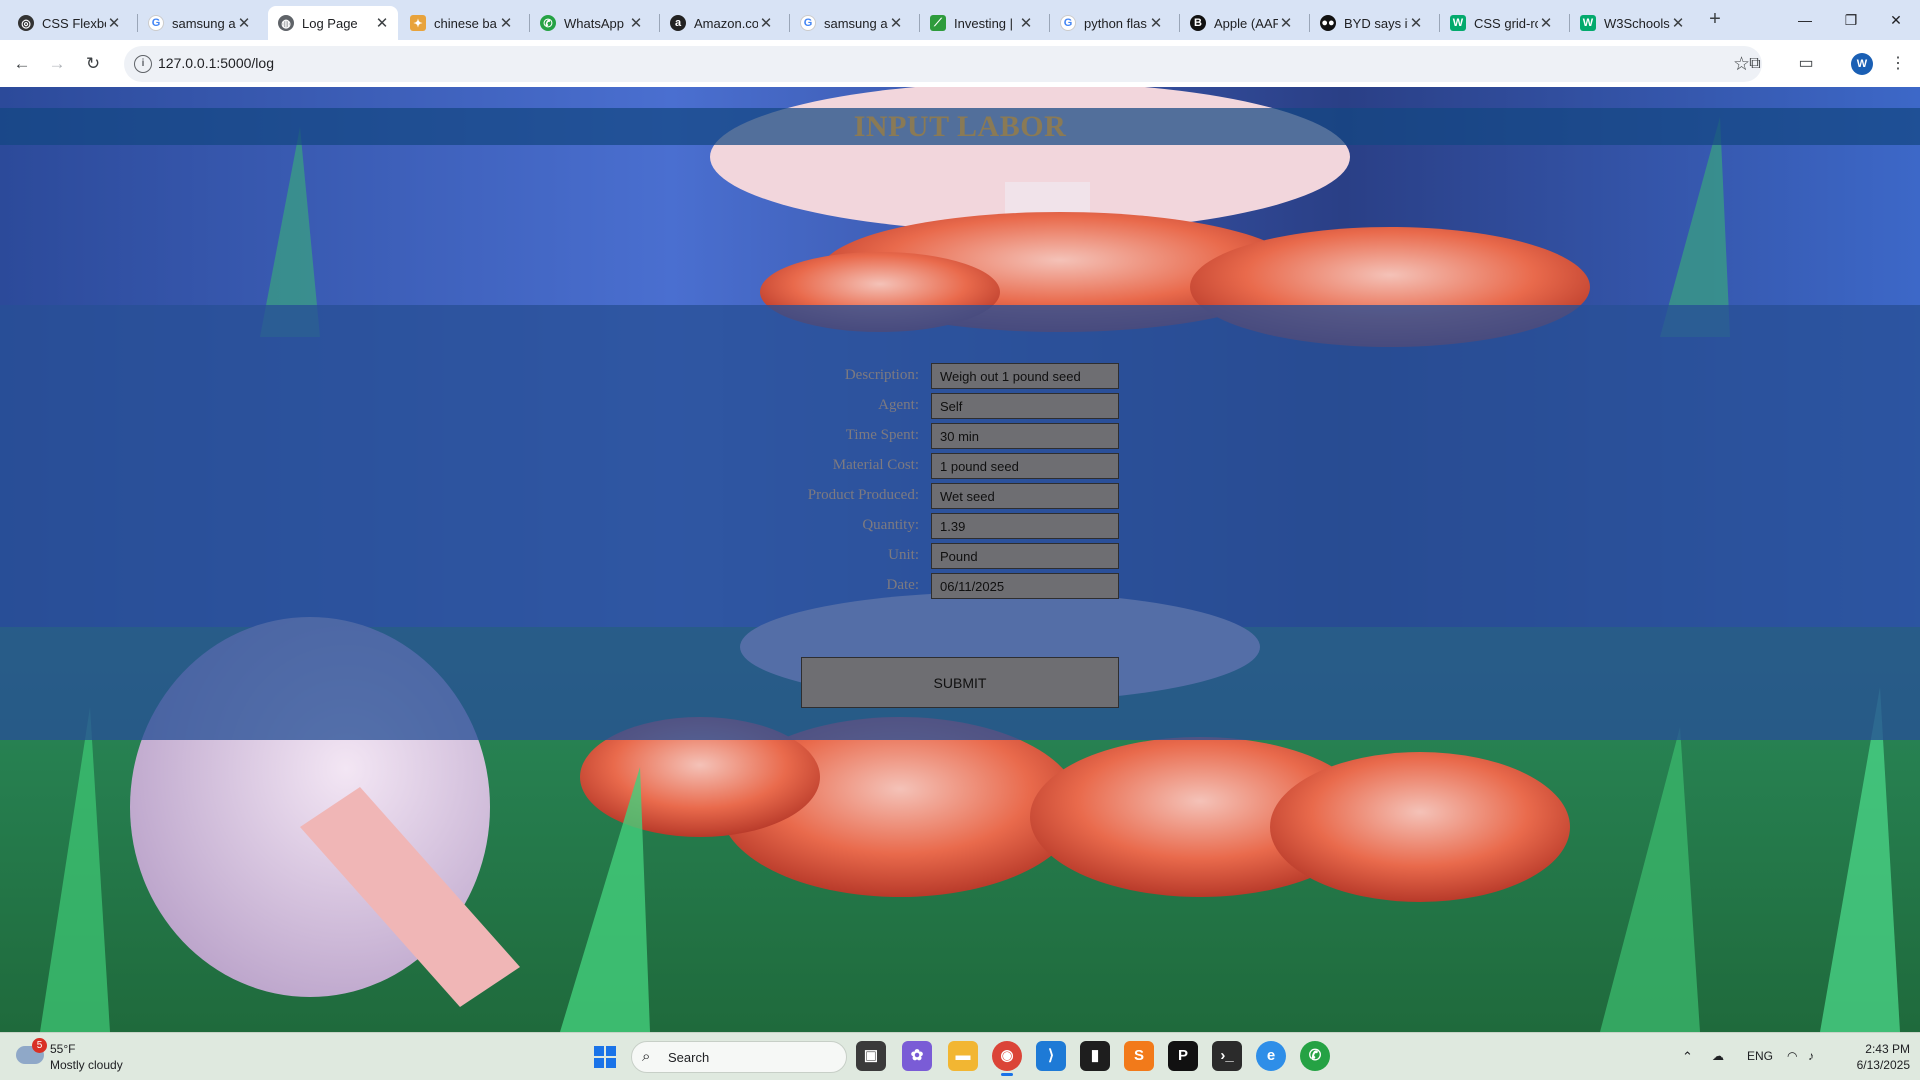 This screenshot has width=1920, height=1080. I want to click on browser-tab: G python flas ✕, so click(1111, 23).